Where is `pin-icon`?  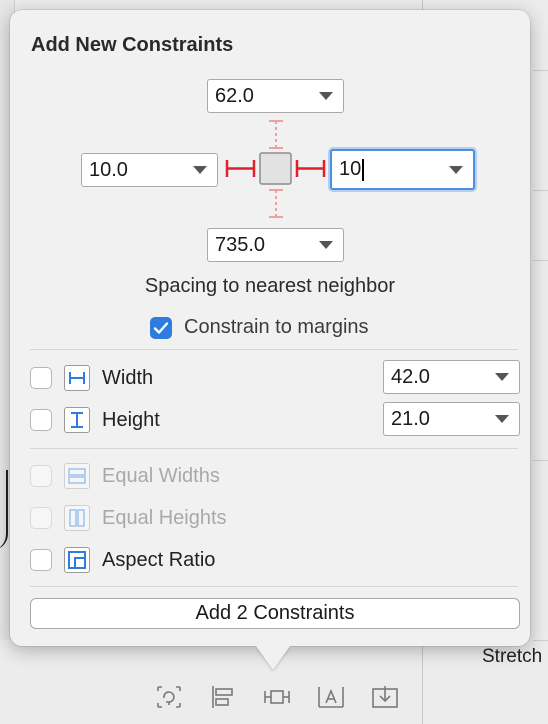 pin-icon is located at coordinates (277, 697).